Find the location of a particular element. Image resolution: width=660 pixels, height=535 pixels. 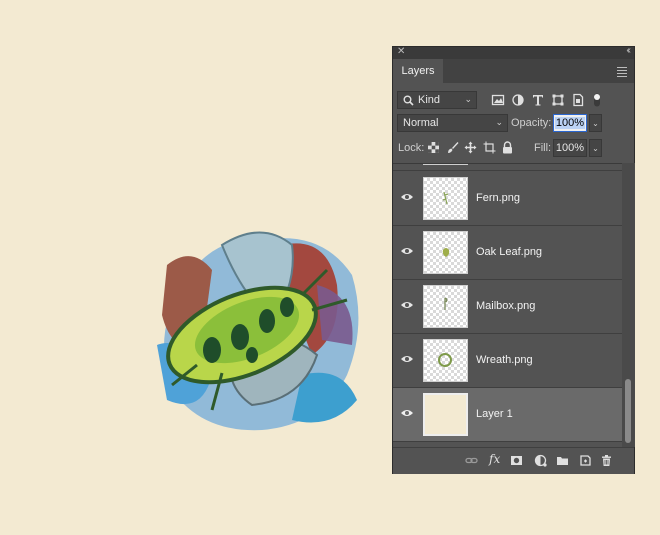

layer-row: Wreath.png is located at coordinates (507, 361).